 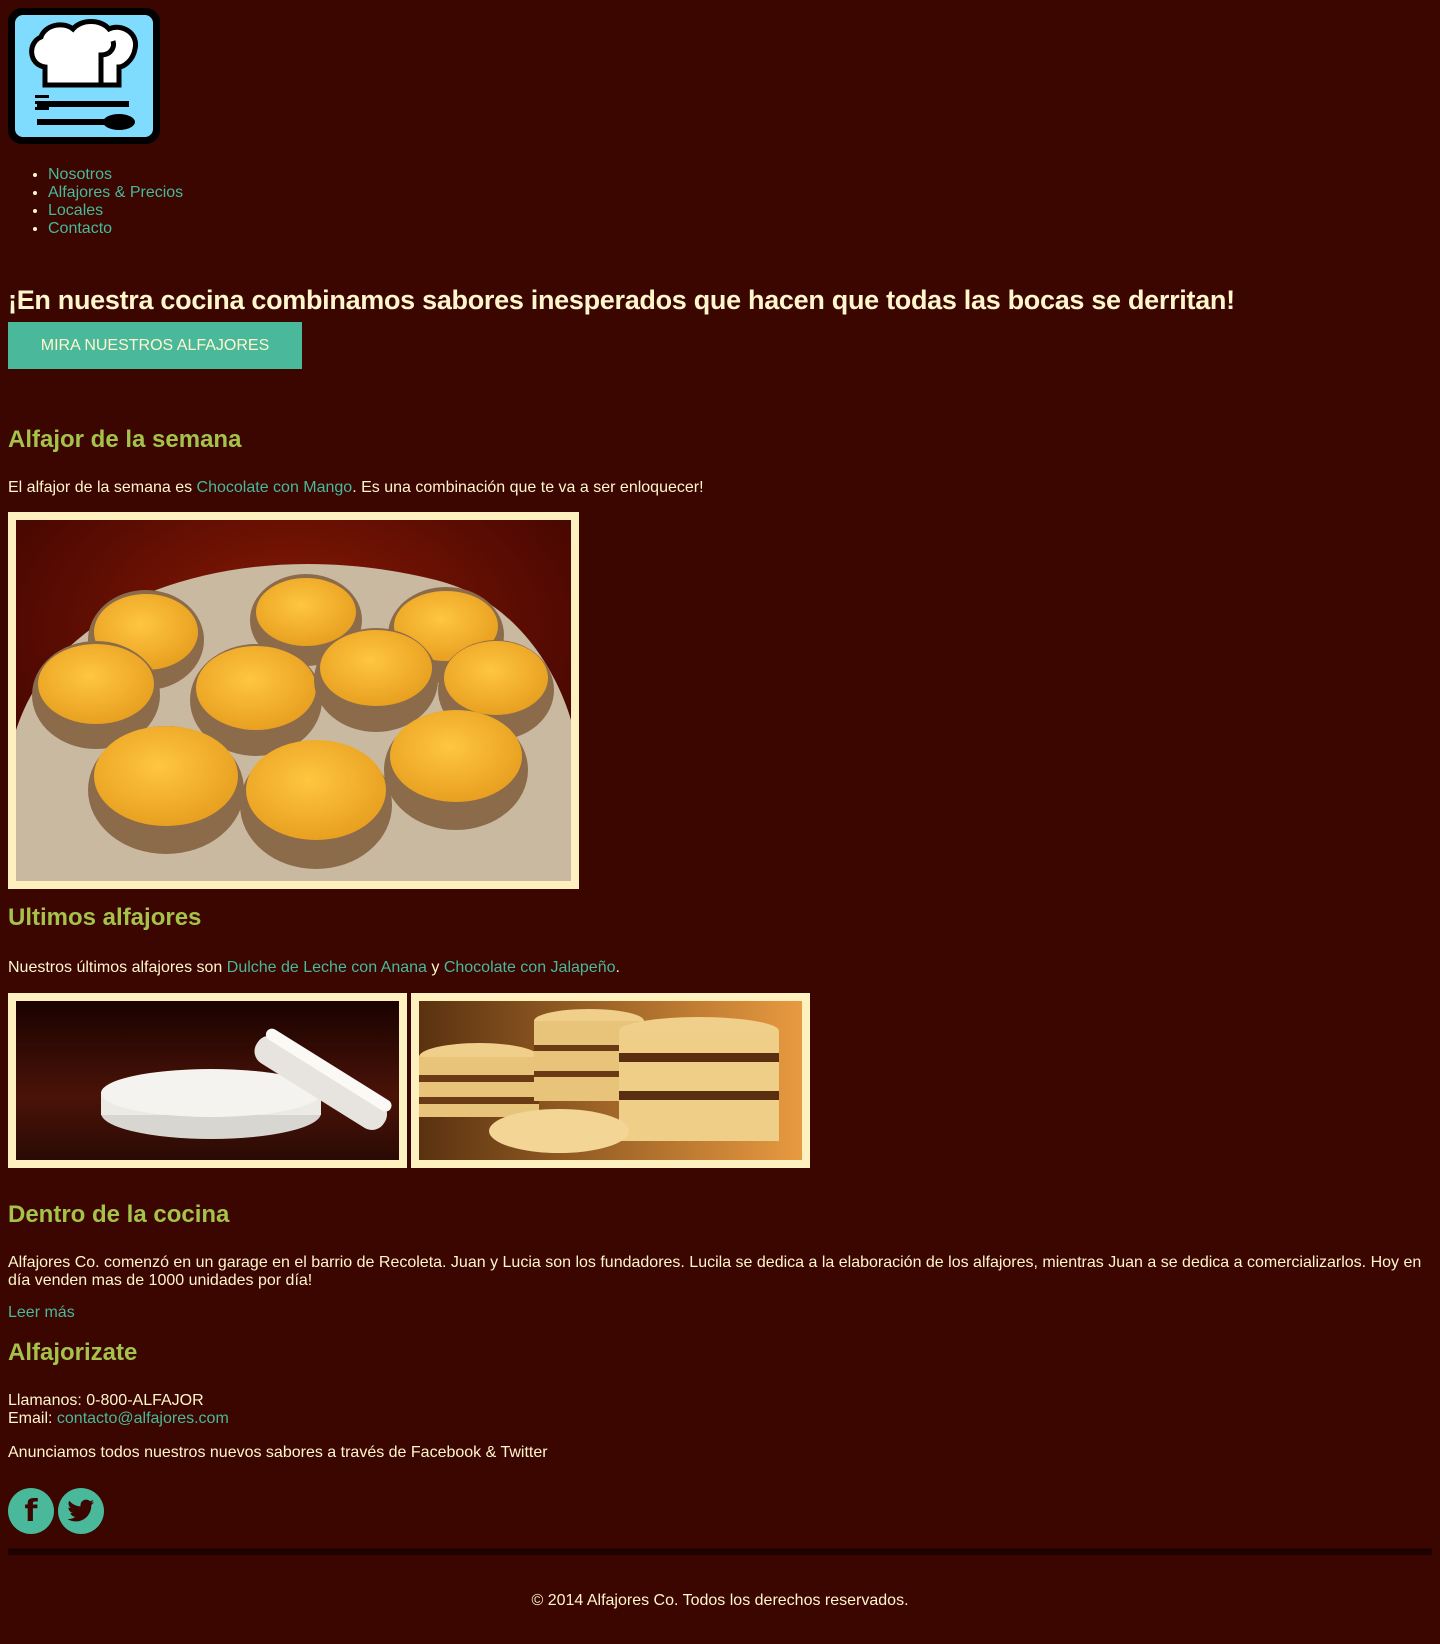 What do you see at coordinates (720, 1551) in the screenshot?
I see `footer-divider` at bounding box center [720, 1551].